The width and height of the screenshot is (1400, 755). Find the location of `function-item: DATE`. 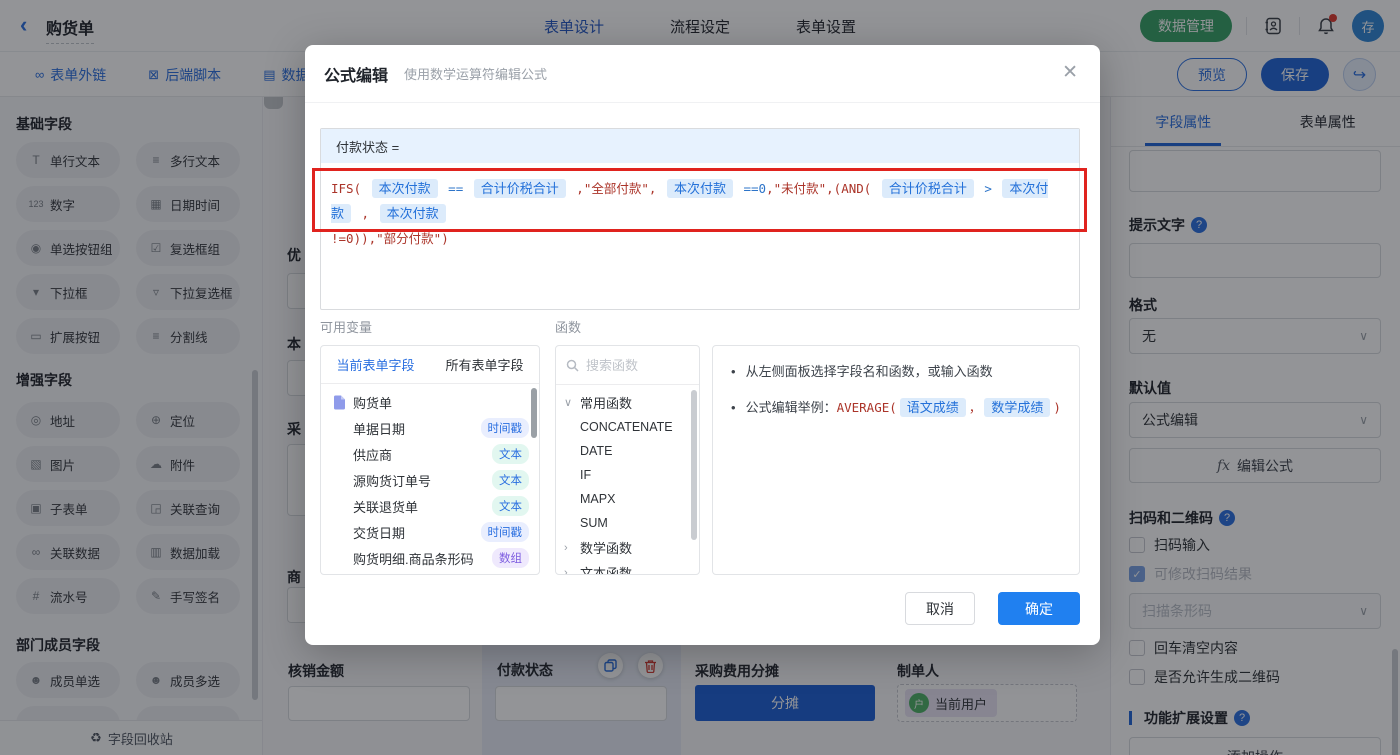

function-item: DATE is located at coordinates (627, 451).